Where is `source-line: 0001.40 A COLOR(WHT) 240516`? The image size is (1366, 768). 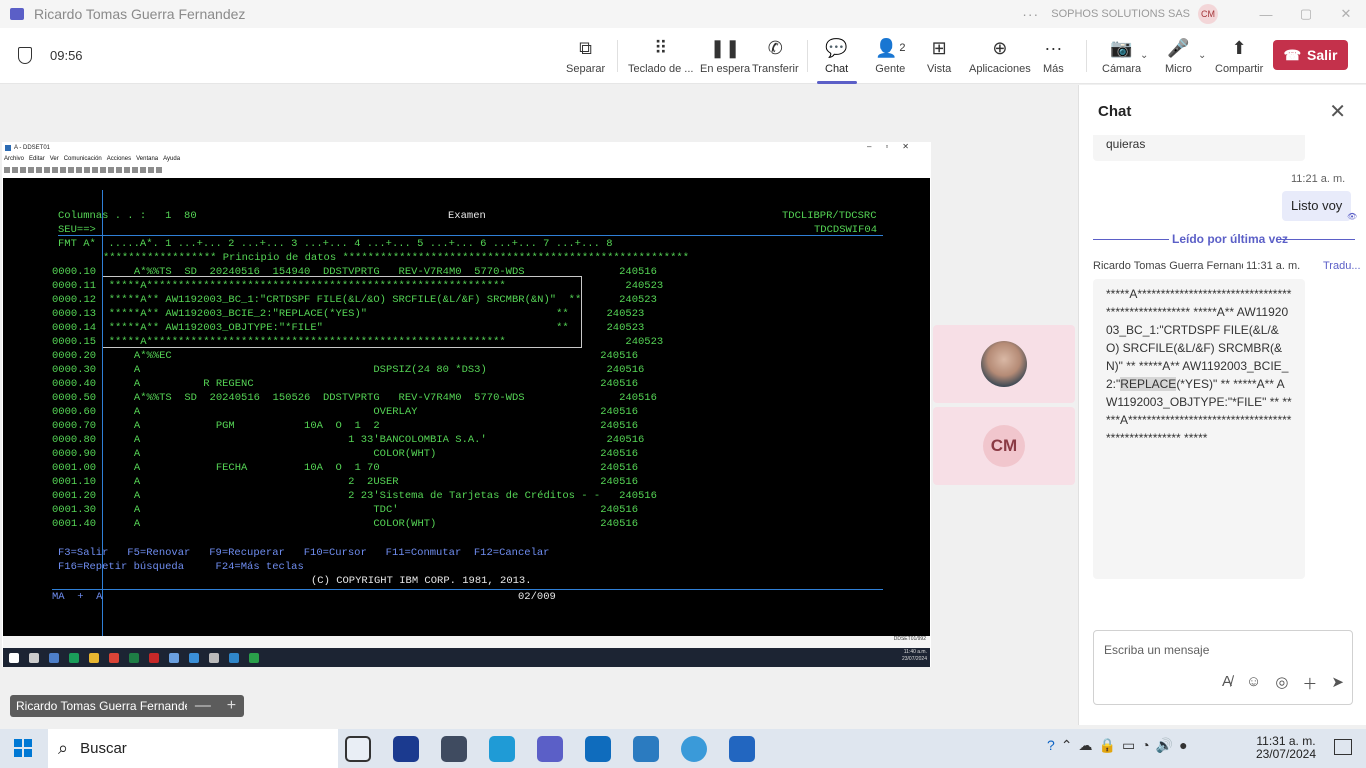 source-line: 0001.40 A COLOR(WHT) 240516 is located at coordinates (345, 524).